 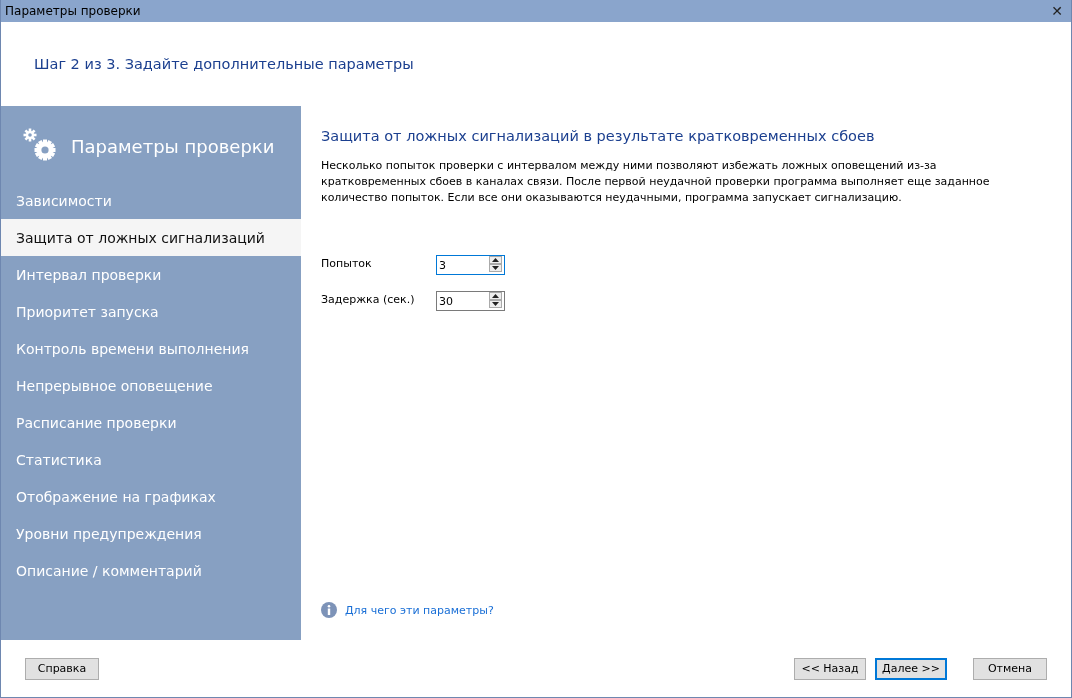 What do you see at coordinates (1057, 11) in the screenshot?
I see `close-button: ✕` at bounding box center [1057, 11].